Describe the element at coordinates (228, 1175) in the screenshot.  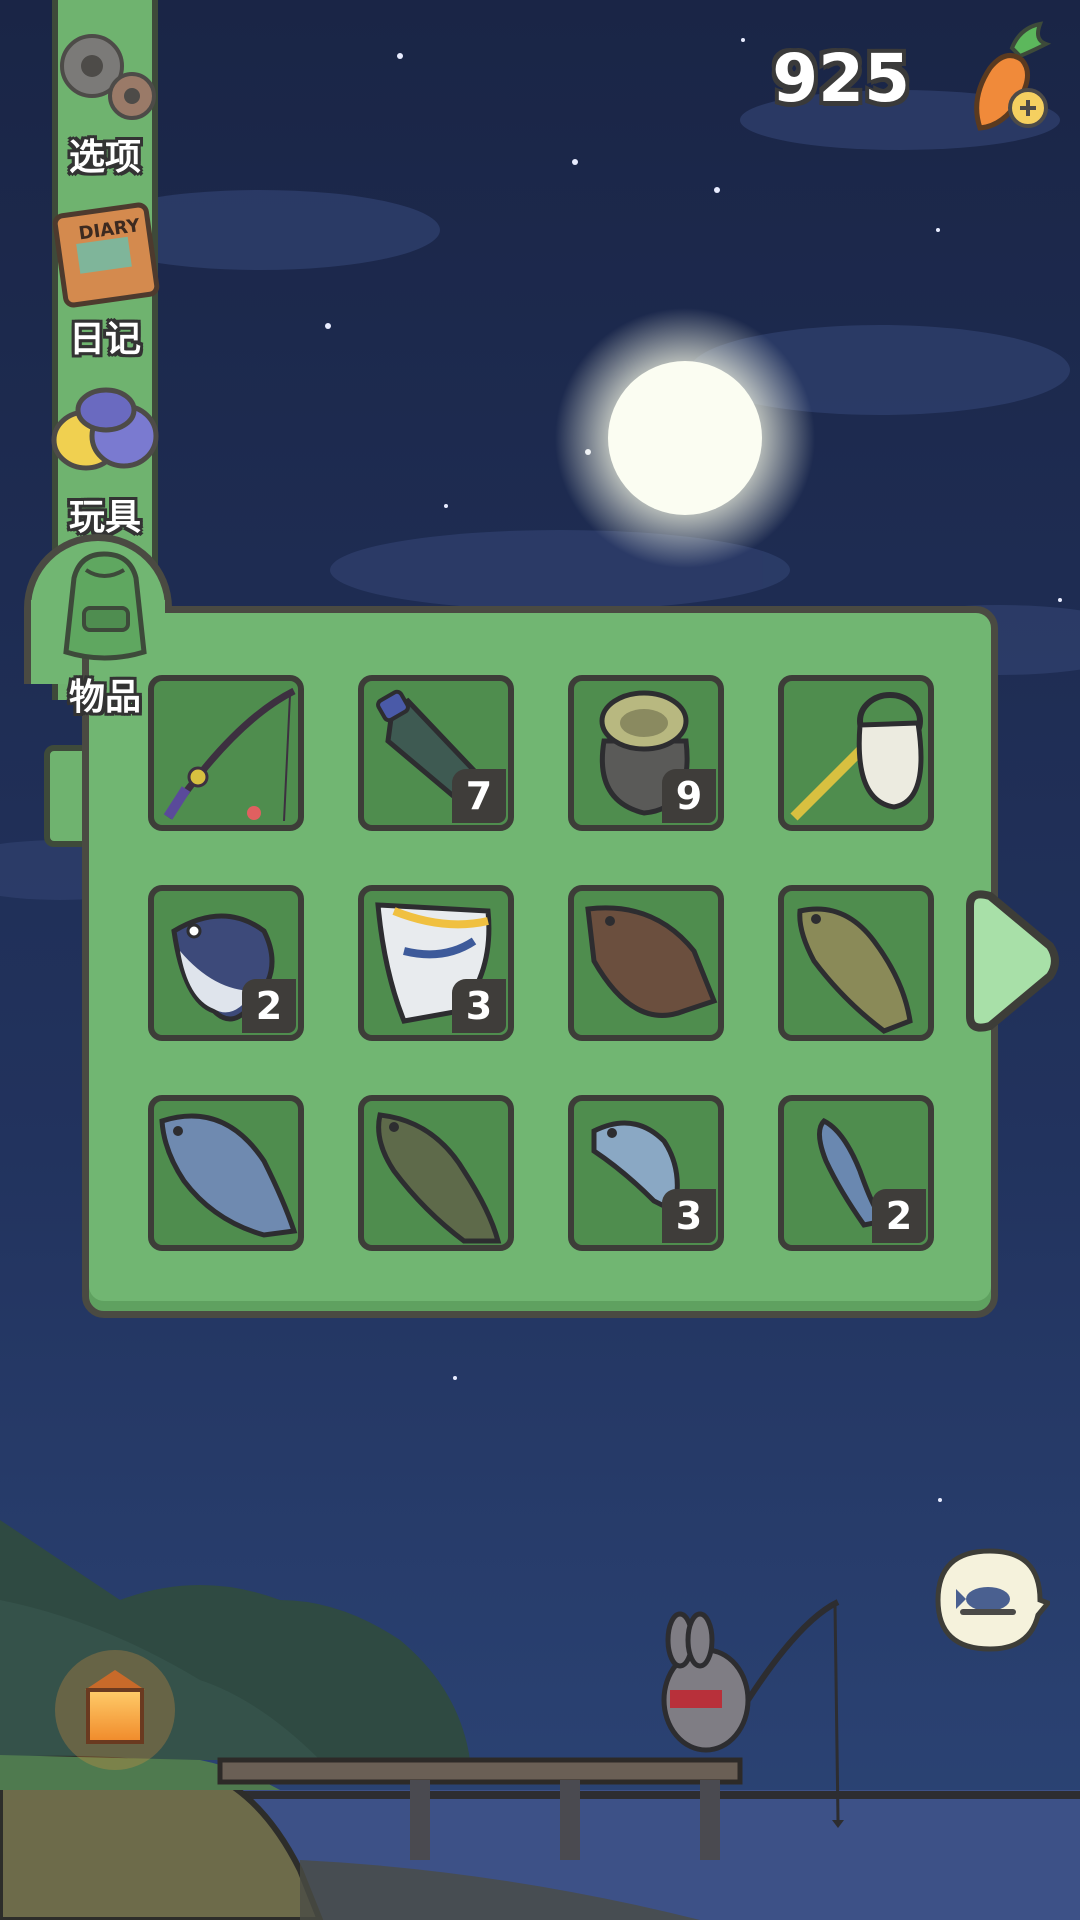
I see `salmon-icon` at that location.